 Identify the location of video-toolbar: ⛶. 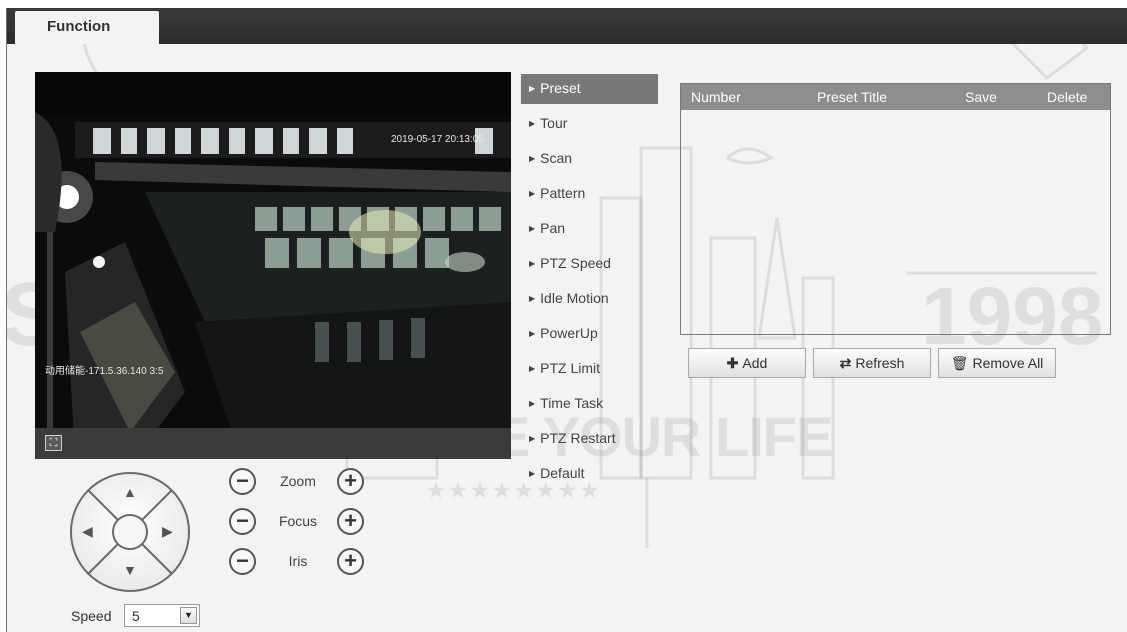
(273, 443).